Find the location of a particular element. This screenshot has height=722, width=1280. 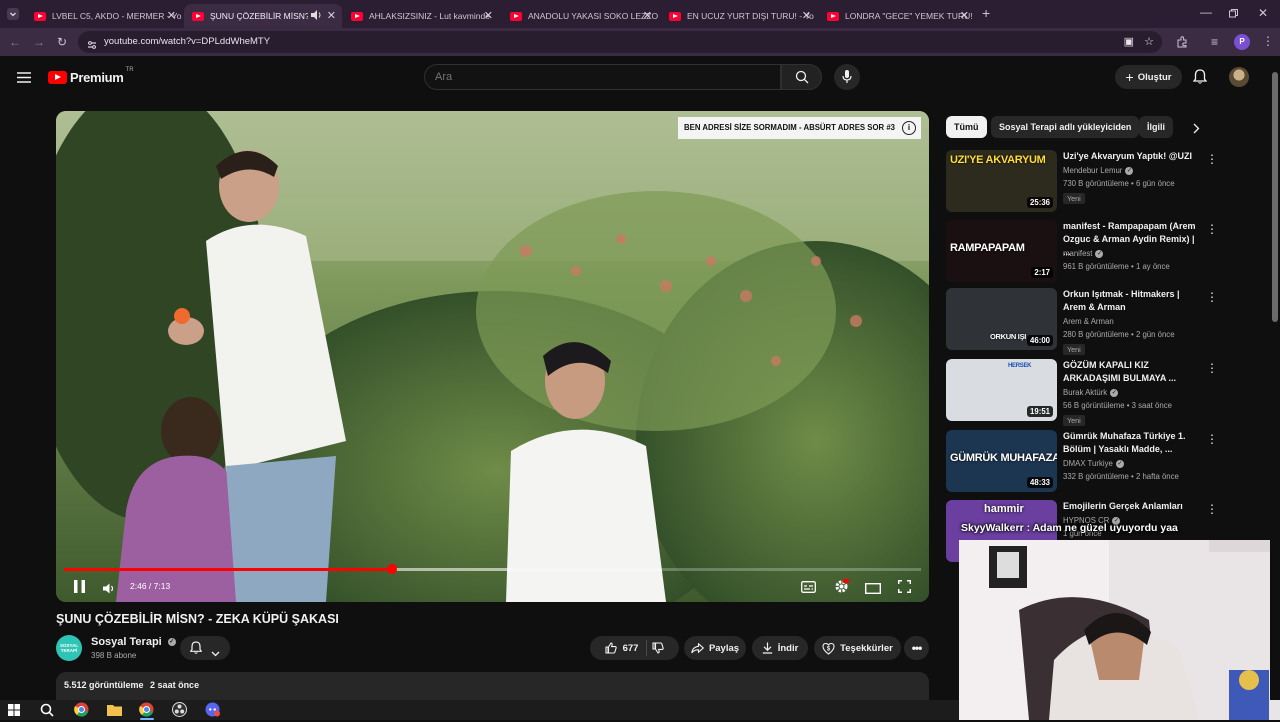

channel-name: Sosyal Terapi ✓ is located at coordinates (133, 642).